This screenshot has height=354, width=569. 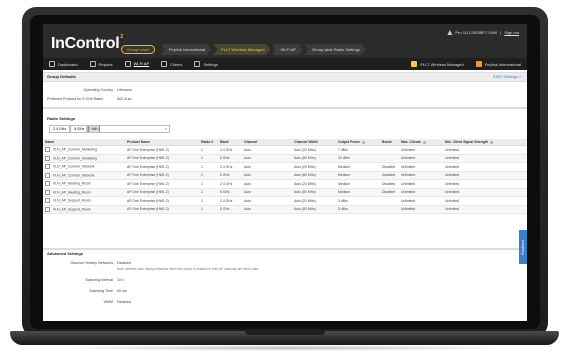 What do you see at coordinates (502, 64) in the screenshot?
I see `org-menu-label: Peplink International` at bounding box center [502, 64].